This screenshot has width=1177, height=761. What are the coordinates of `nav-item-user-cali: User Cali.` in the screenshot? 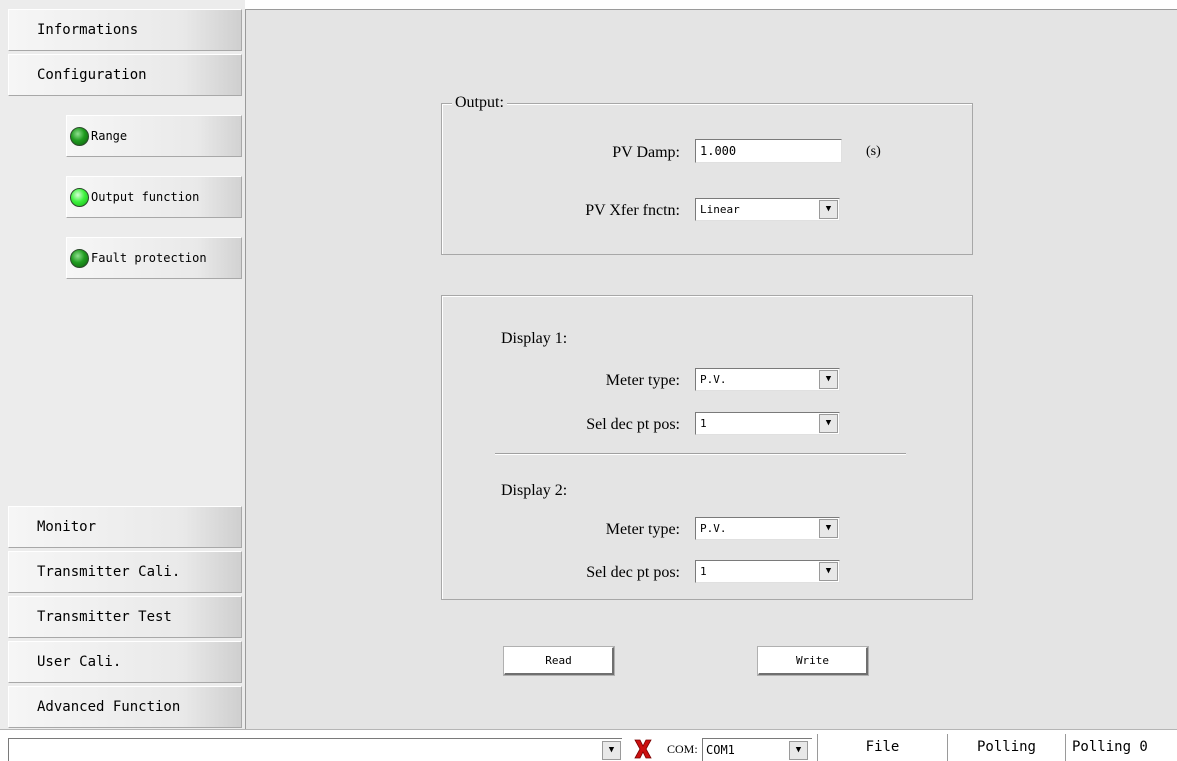 It's located at (125, 662).